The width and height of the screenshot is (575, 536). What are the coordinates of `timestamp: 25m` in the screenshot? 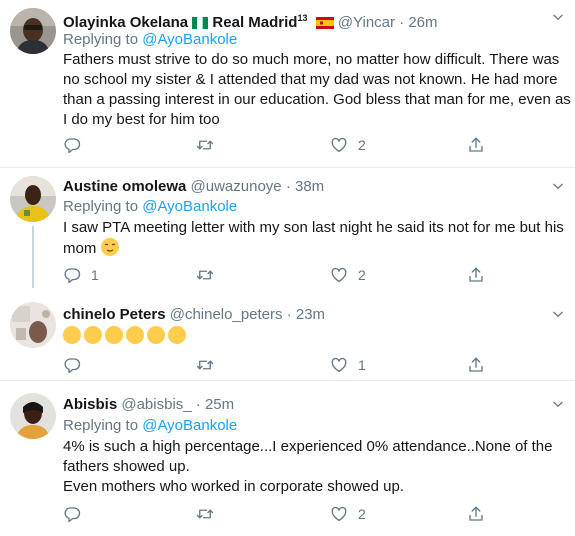 It's located at (219, 404).